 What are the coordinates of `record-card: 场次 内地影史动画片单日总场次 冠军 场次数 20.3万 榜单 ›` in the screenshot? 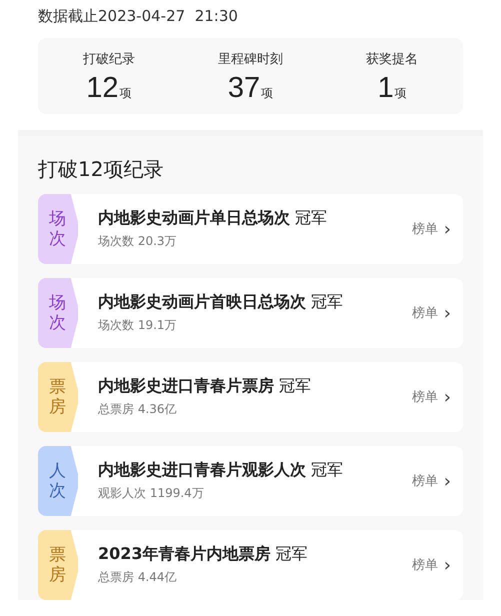 It's located at (250, 229).